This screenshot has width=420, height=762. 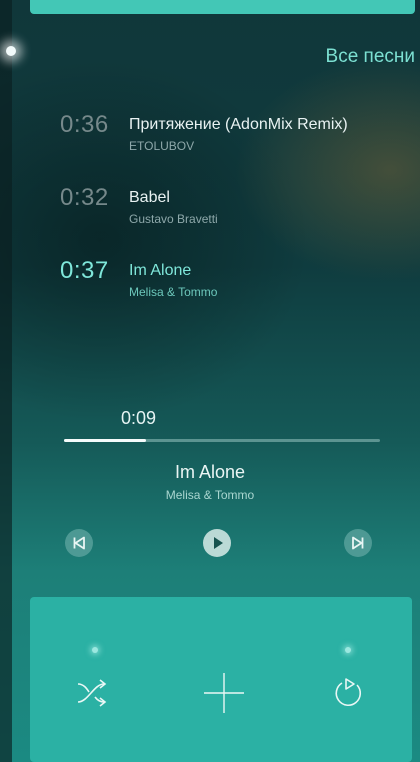 I want to click on next-button, so click(x=358, y=543).